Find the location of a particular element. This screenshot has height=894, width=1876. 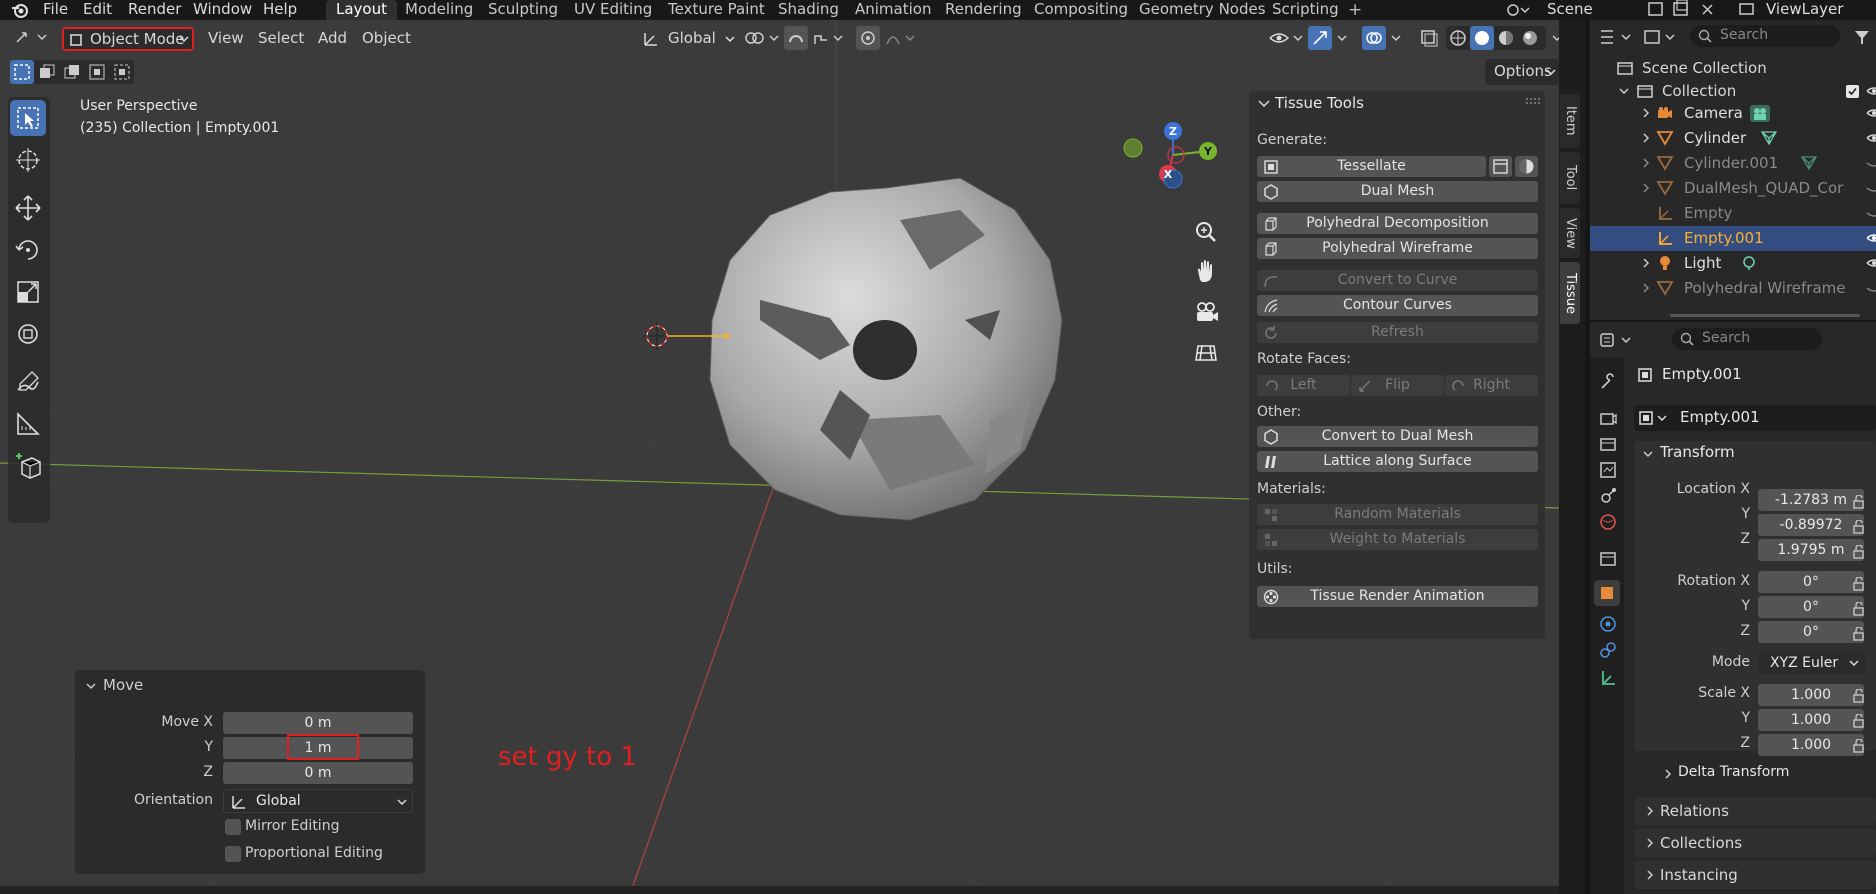

dual-mesh-button: Dual Mesh is located at coordinates (1397, 191).